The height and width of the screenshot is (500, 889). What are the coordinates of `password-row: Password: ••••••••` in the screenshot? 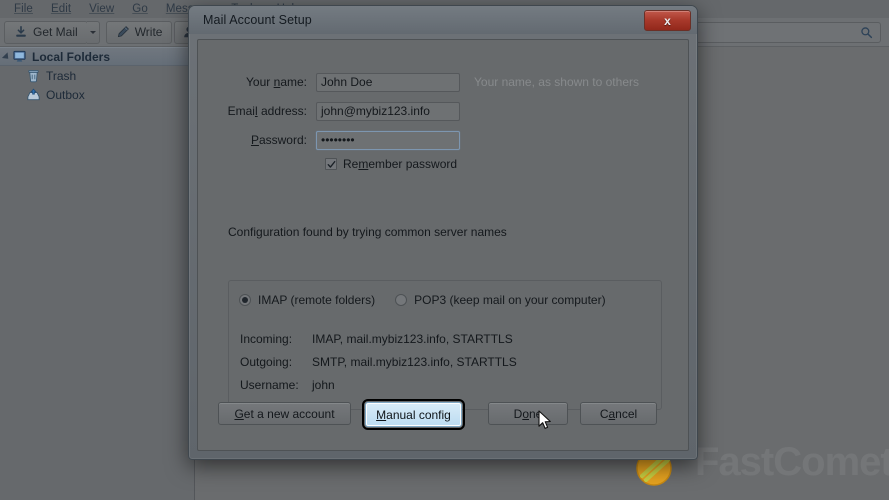 It's located at (443, 140).